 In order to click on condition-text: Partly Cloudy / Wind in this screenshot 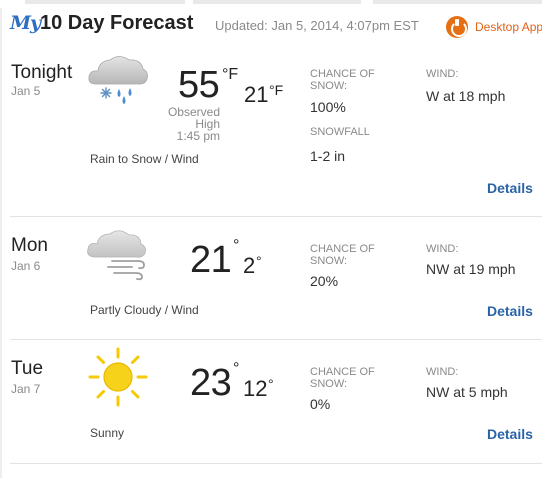, I will do `click(144, 310)`.